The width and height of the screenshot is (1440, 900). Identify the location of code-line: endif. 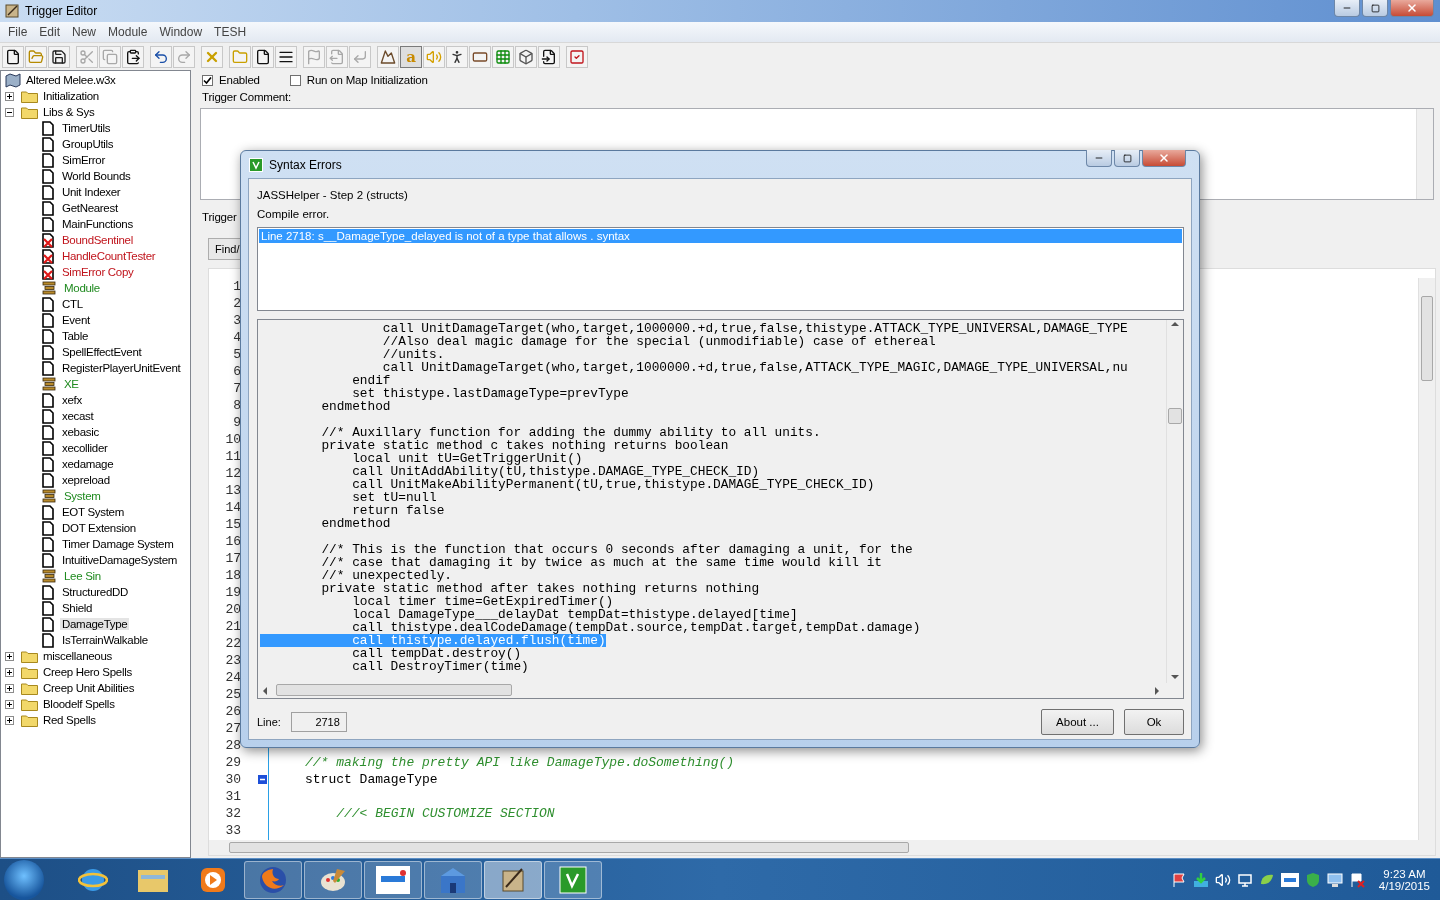
(371, 380).